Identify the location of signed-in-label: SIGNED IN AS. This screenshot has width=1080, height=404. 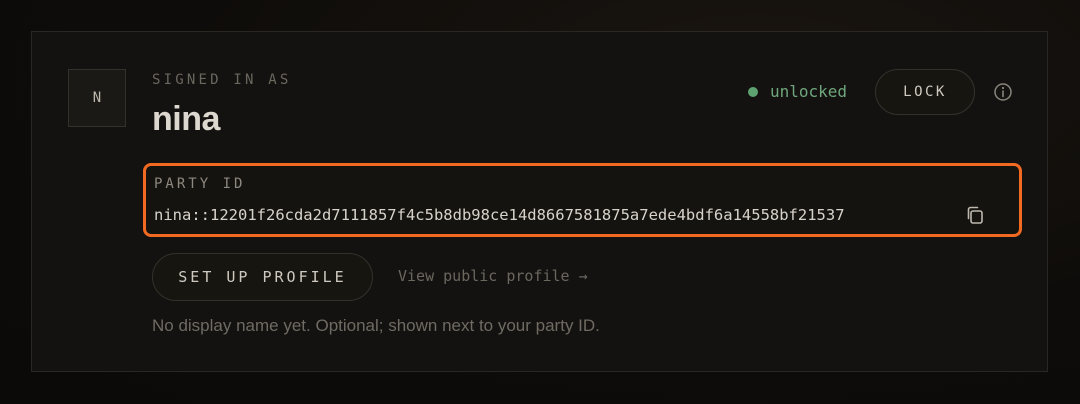
(222, 80).